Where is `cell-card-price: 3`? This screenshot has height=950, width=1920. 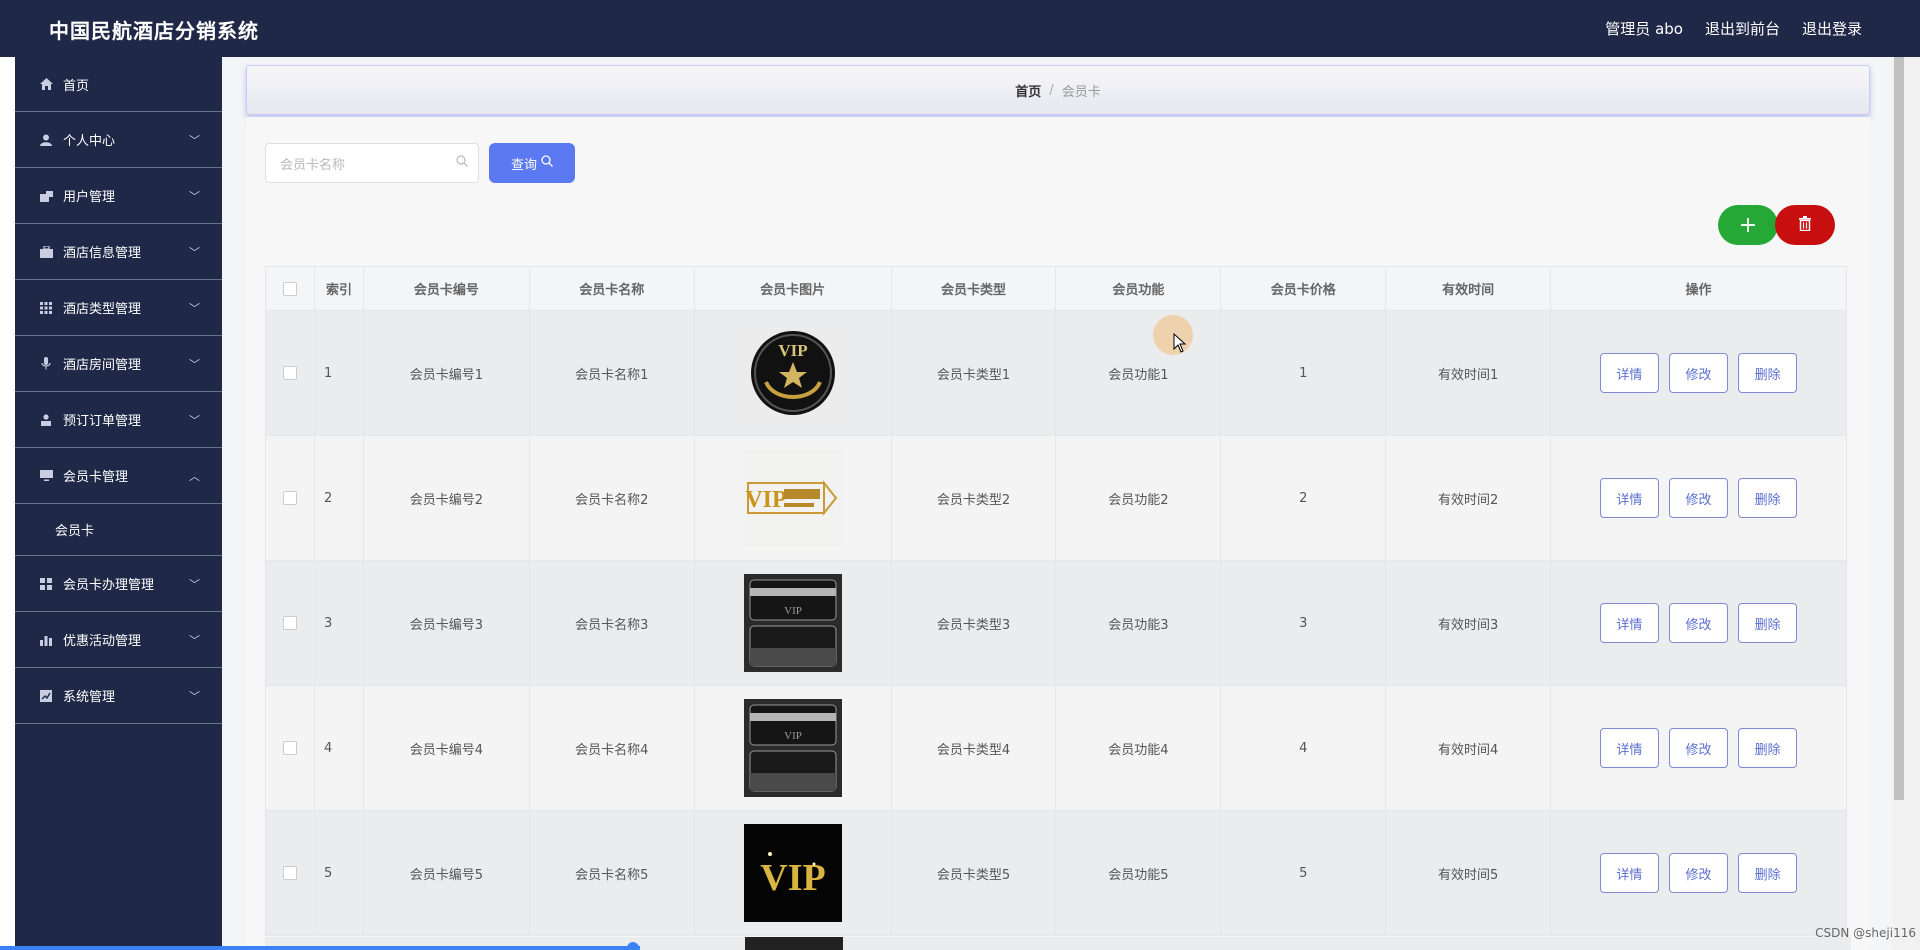 cell-card-price: 3 is located at coordinates (1303, 623).